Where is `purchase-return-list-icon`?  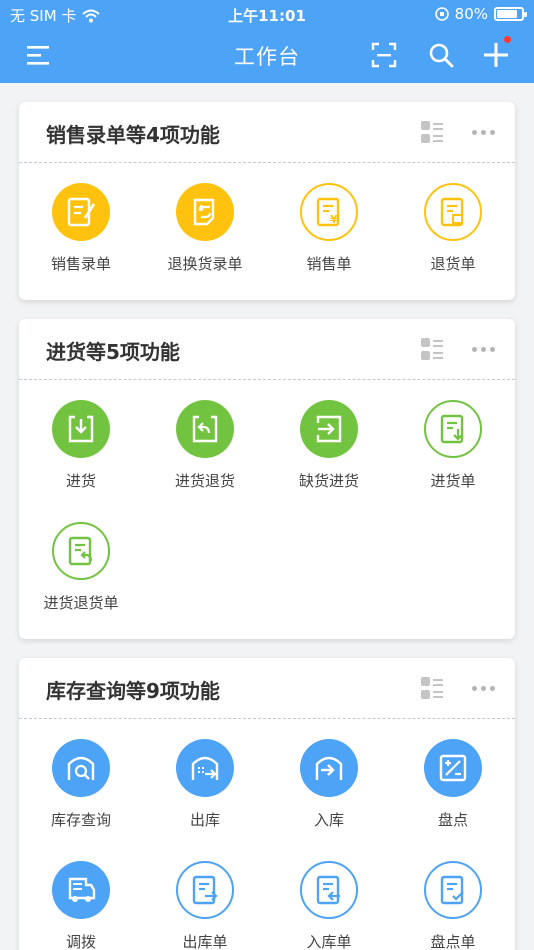 purchase-return-list-icon is located at coordinates (81, 551).